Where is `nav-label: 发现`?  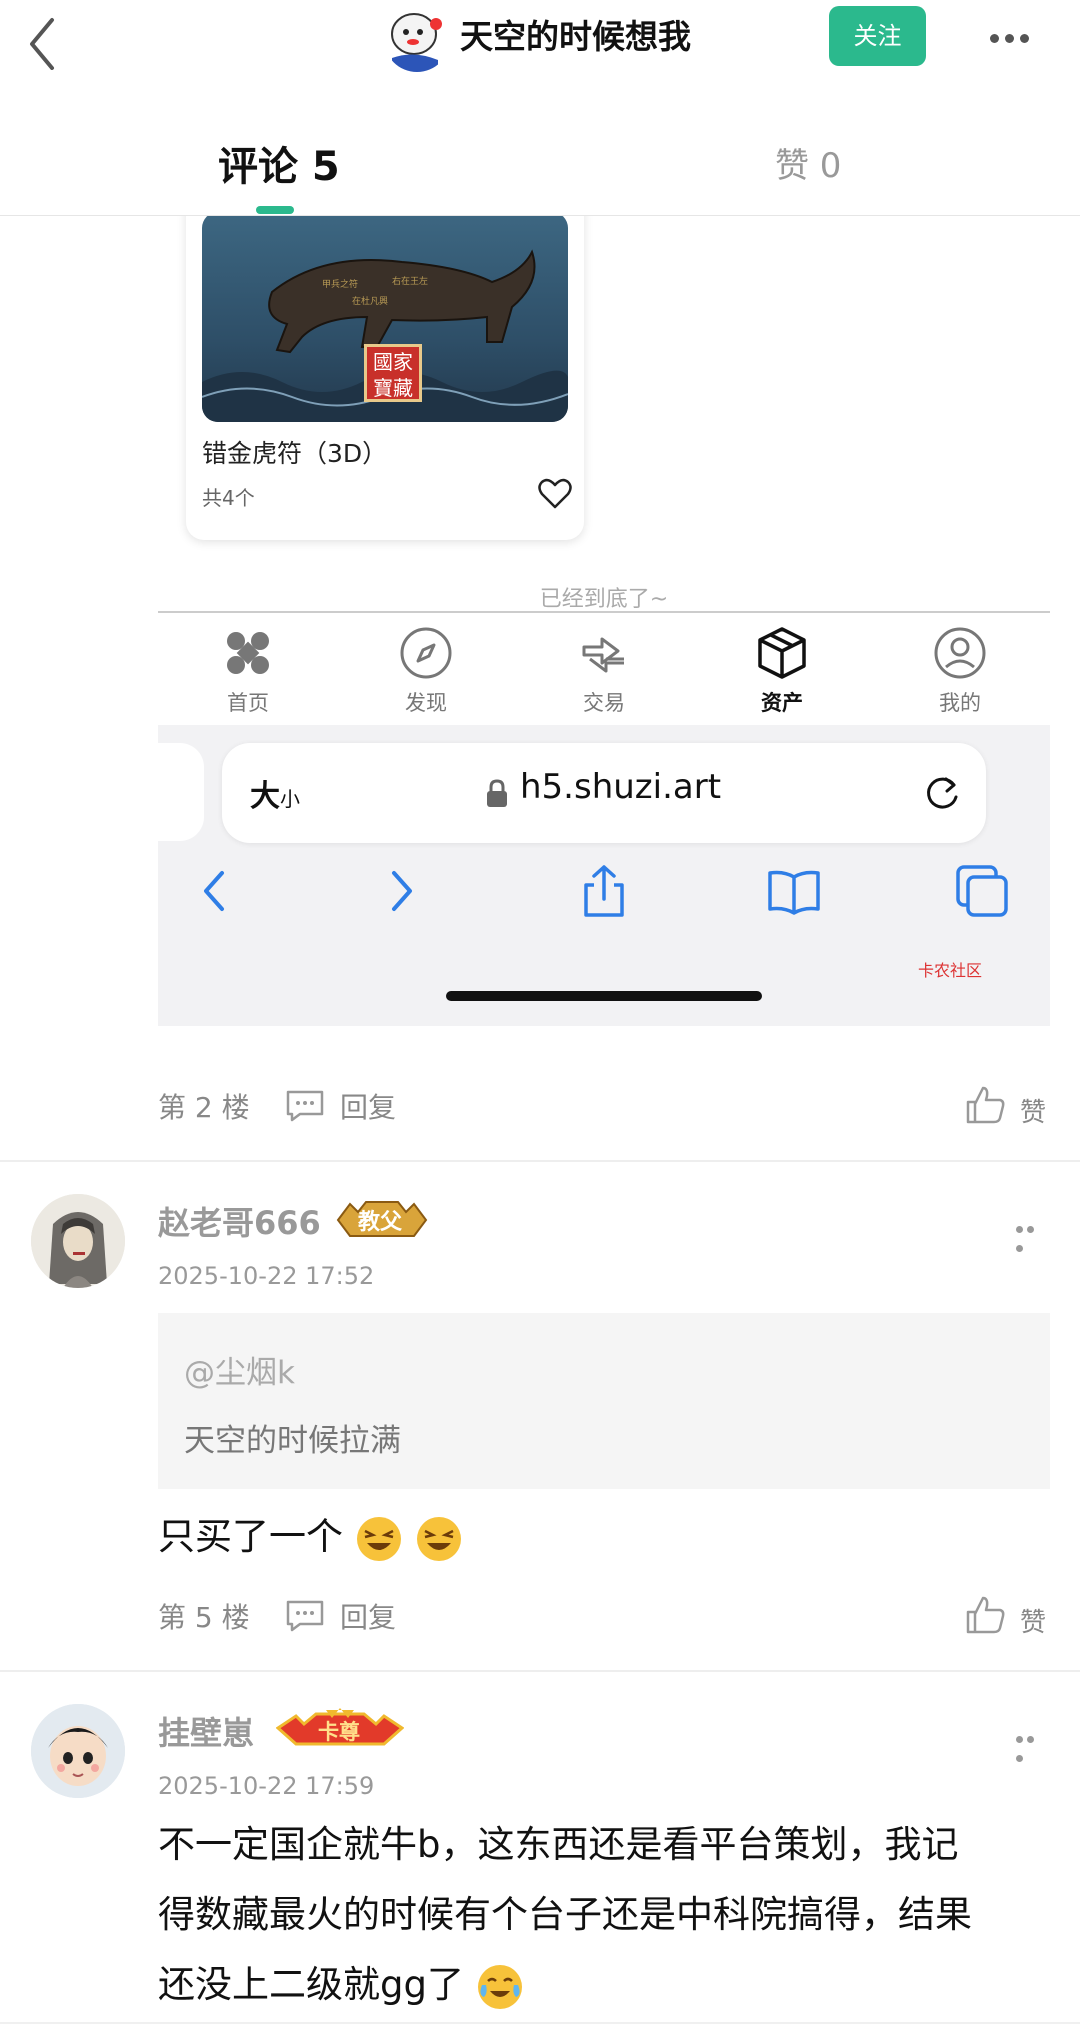 nav-label: 发现 is located at coordinates (426, 703).